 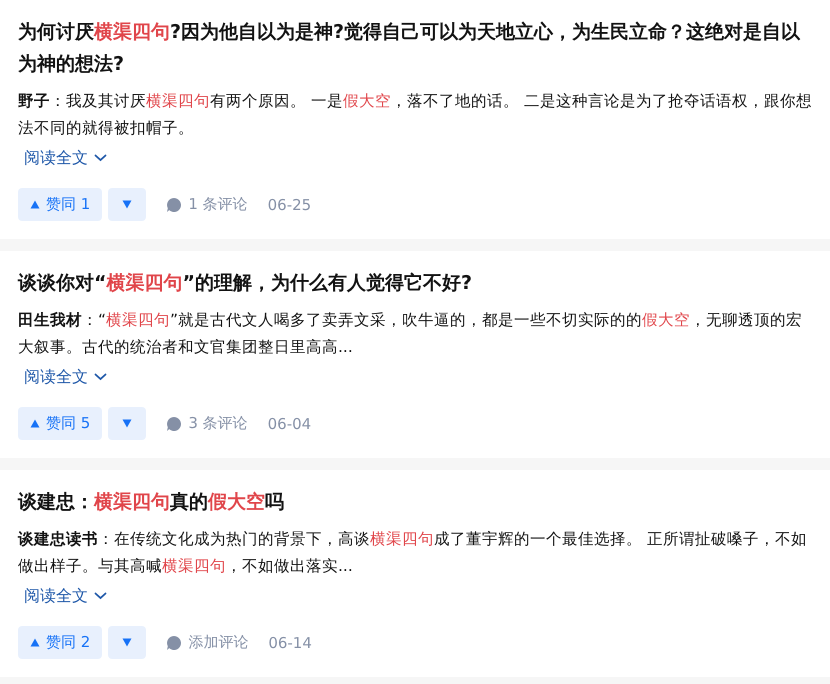 What do you see at coordinates (290, 423) in the screenshot?
I see `answer-date: 06-04` at bounding box center [290, 423].